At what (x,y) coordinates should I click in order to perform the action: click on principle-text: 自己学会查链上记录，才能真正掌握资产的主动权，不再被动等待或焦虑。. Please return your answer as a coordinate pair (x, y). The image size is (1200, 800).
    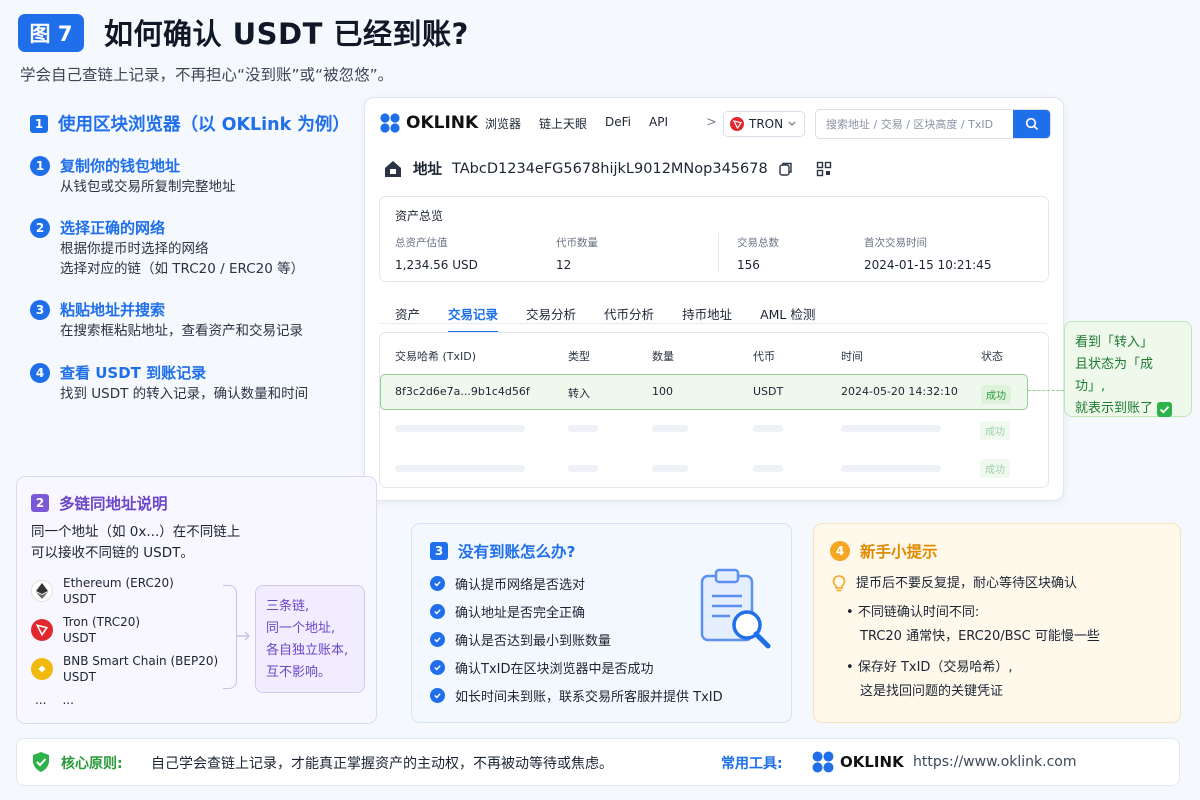
    Looking at the image, I should click on (382, 764).